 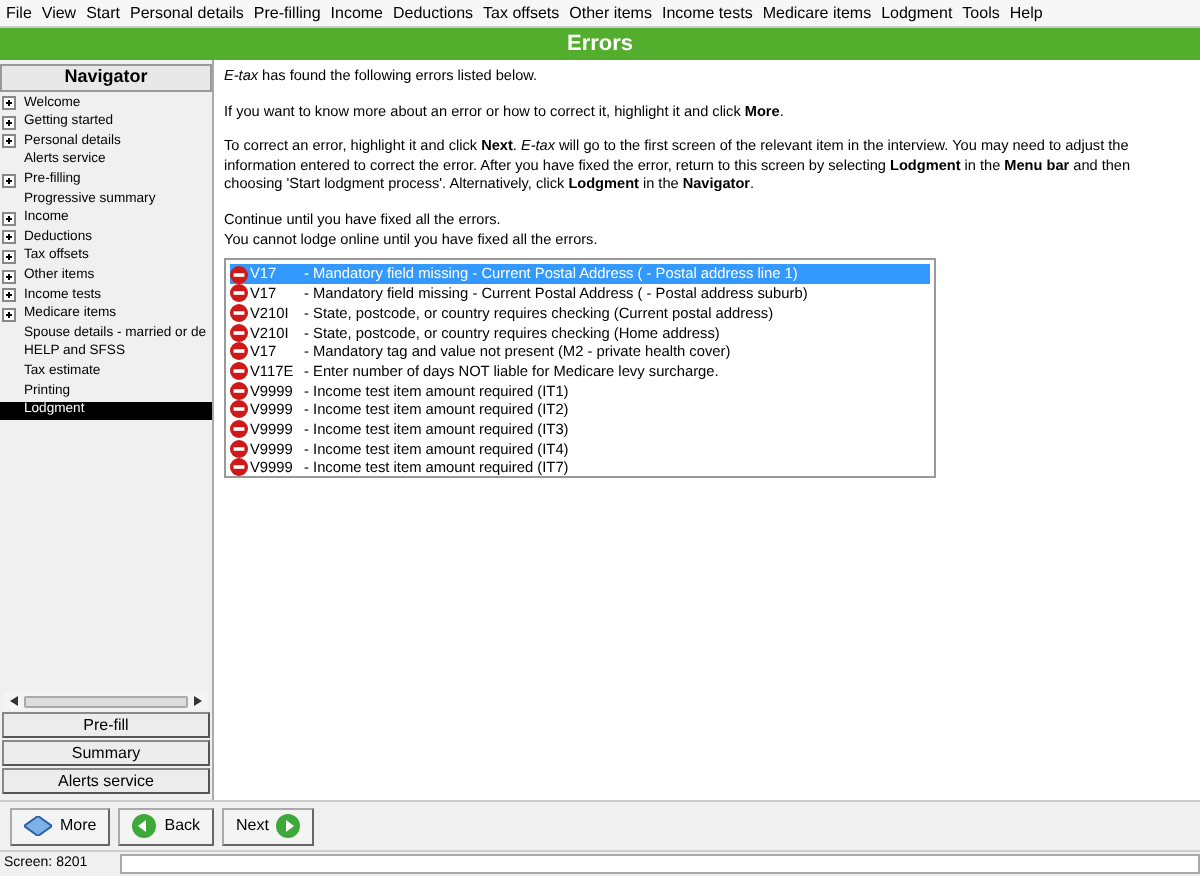 I want to click on menu-item: Start, so click(x=103, y=13).